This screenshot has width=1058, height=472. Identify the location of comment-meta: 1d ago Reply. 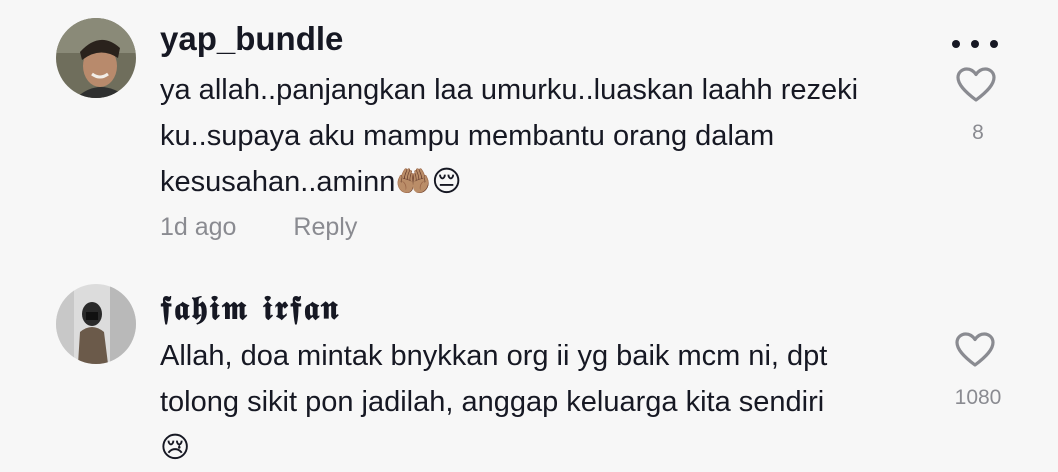
(258, 227).